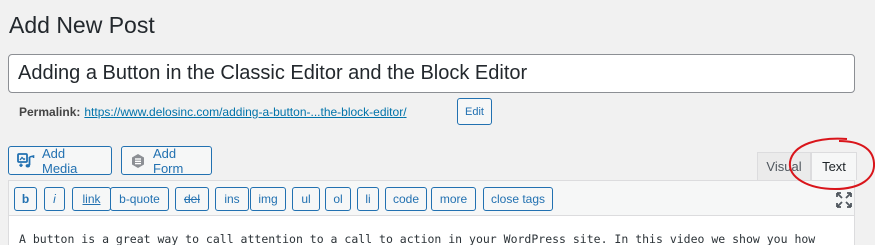  What do you see at coordinates (834, 166) in the screenshot?
I see `tab-text: Text` at bounding box center [834, 166].